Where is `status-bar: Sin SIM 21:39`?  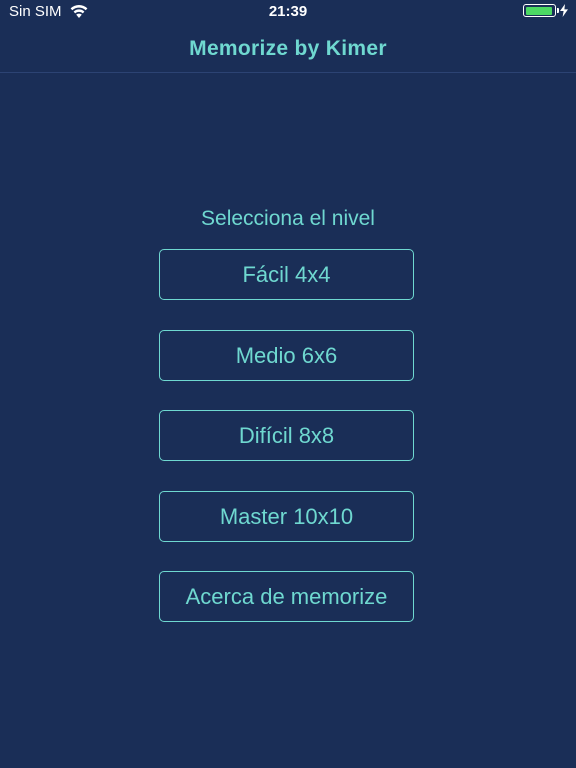 status-bar: Sin SIM 21:39 is located at coordinates (288, 12).